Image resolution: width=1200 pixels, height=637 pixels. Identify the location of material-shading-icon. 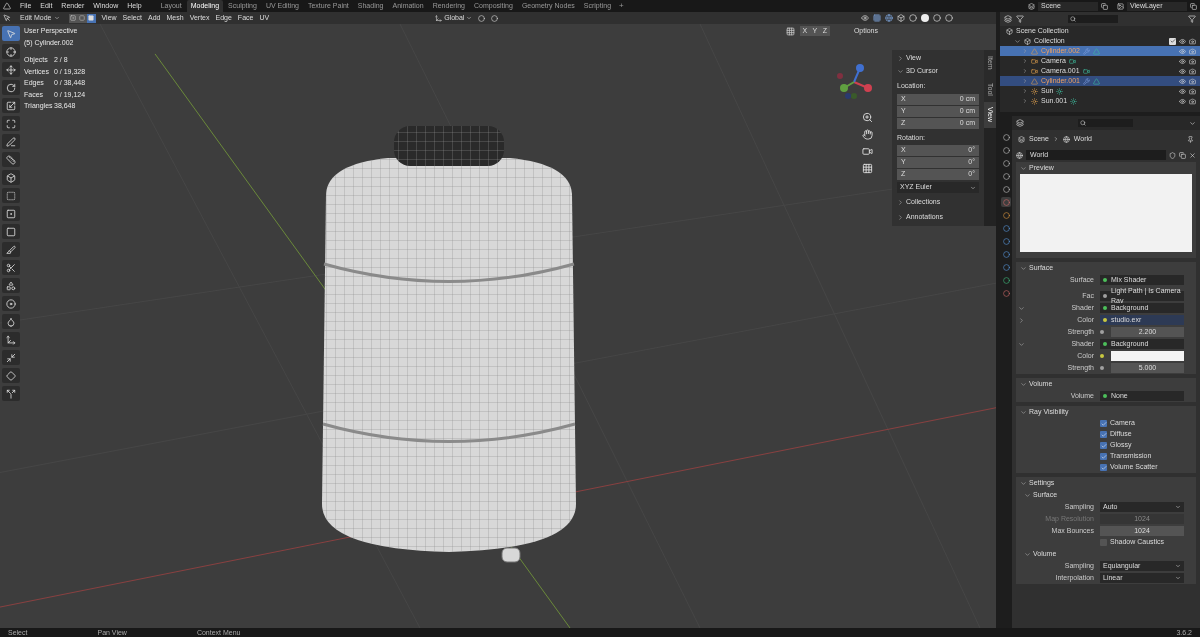
(937, 18).